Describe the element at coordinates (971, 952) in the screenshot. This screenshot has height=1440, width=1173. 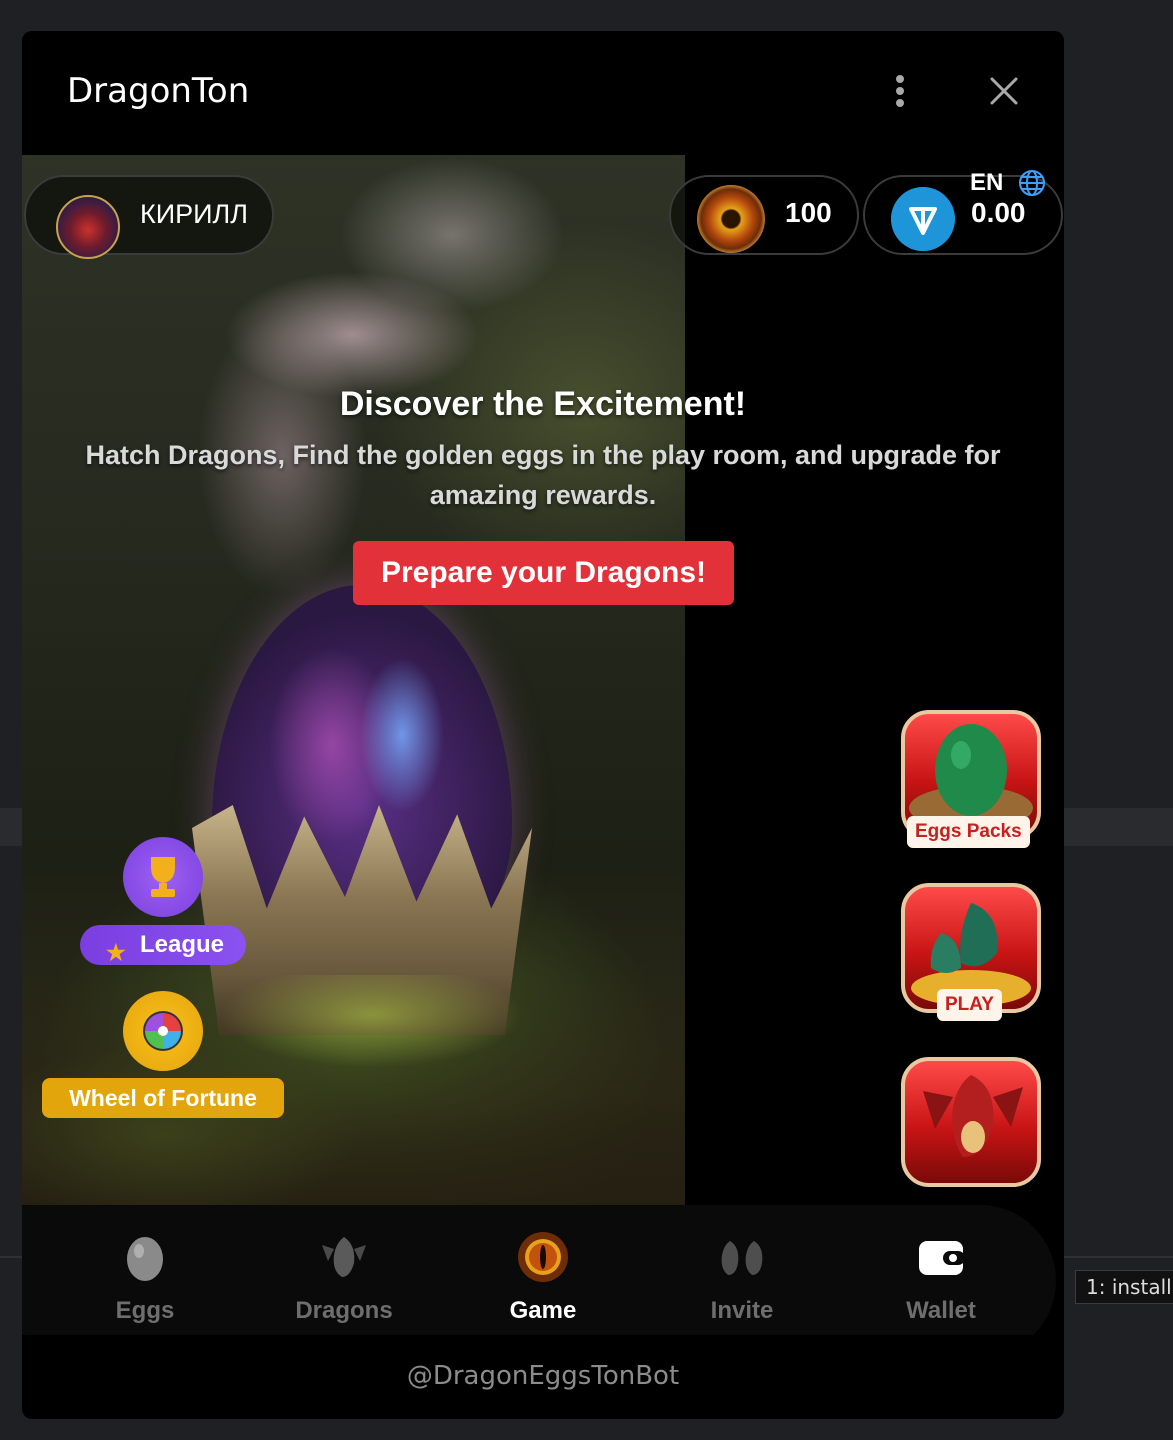
I see `play-tile: PLAY` at that location.